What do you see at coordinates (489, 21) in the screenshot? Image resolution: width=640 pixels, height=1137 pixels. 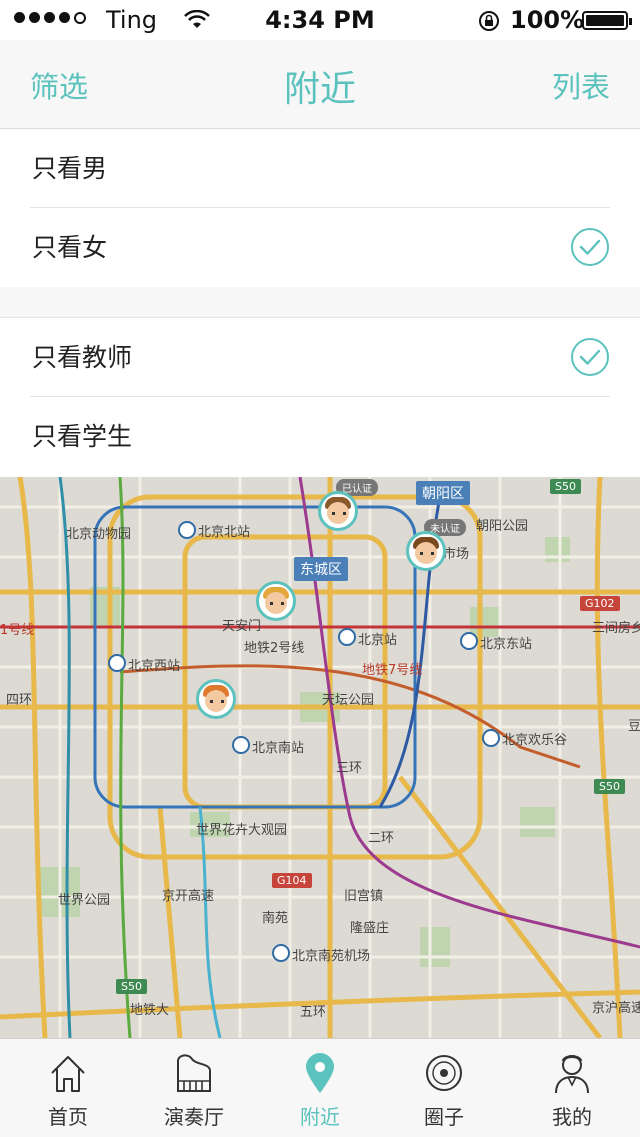 I see `rotation-lock-icon` at bounding box center [489, 21].